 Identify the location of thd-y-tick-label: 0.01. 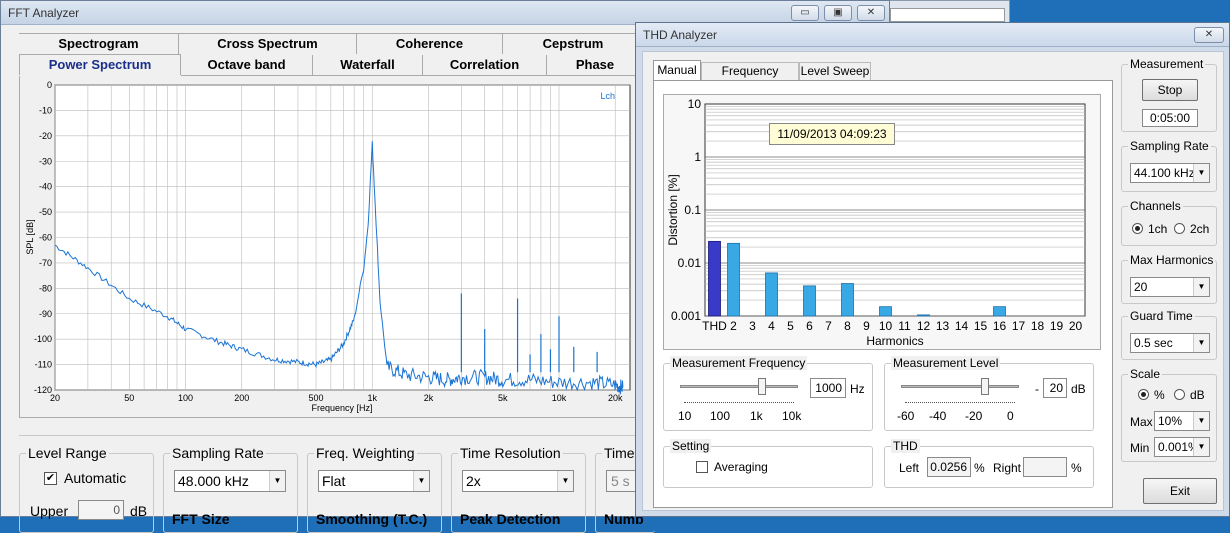
(690, 263).